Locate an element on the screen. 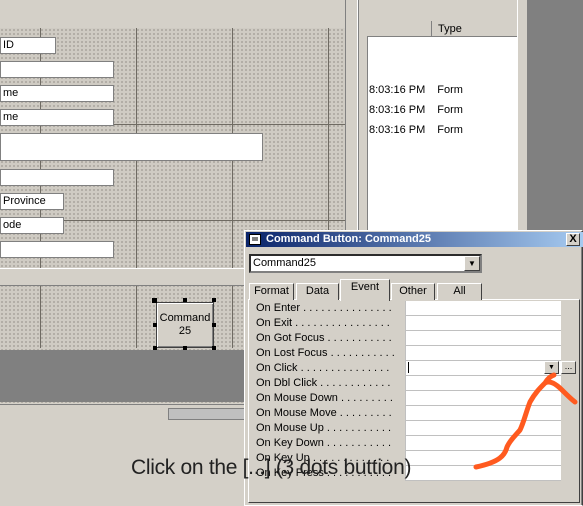 This screenshot has width=583, height=506. form-field-id: ID is located at coordinates (28, 45).